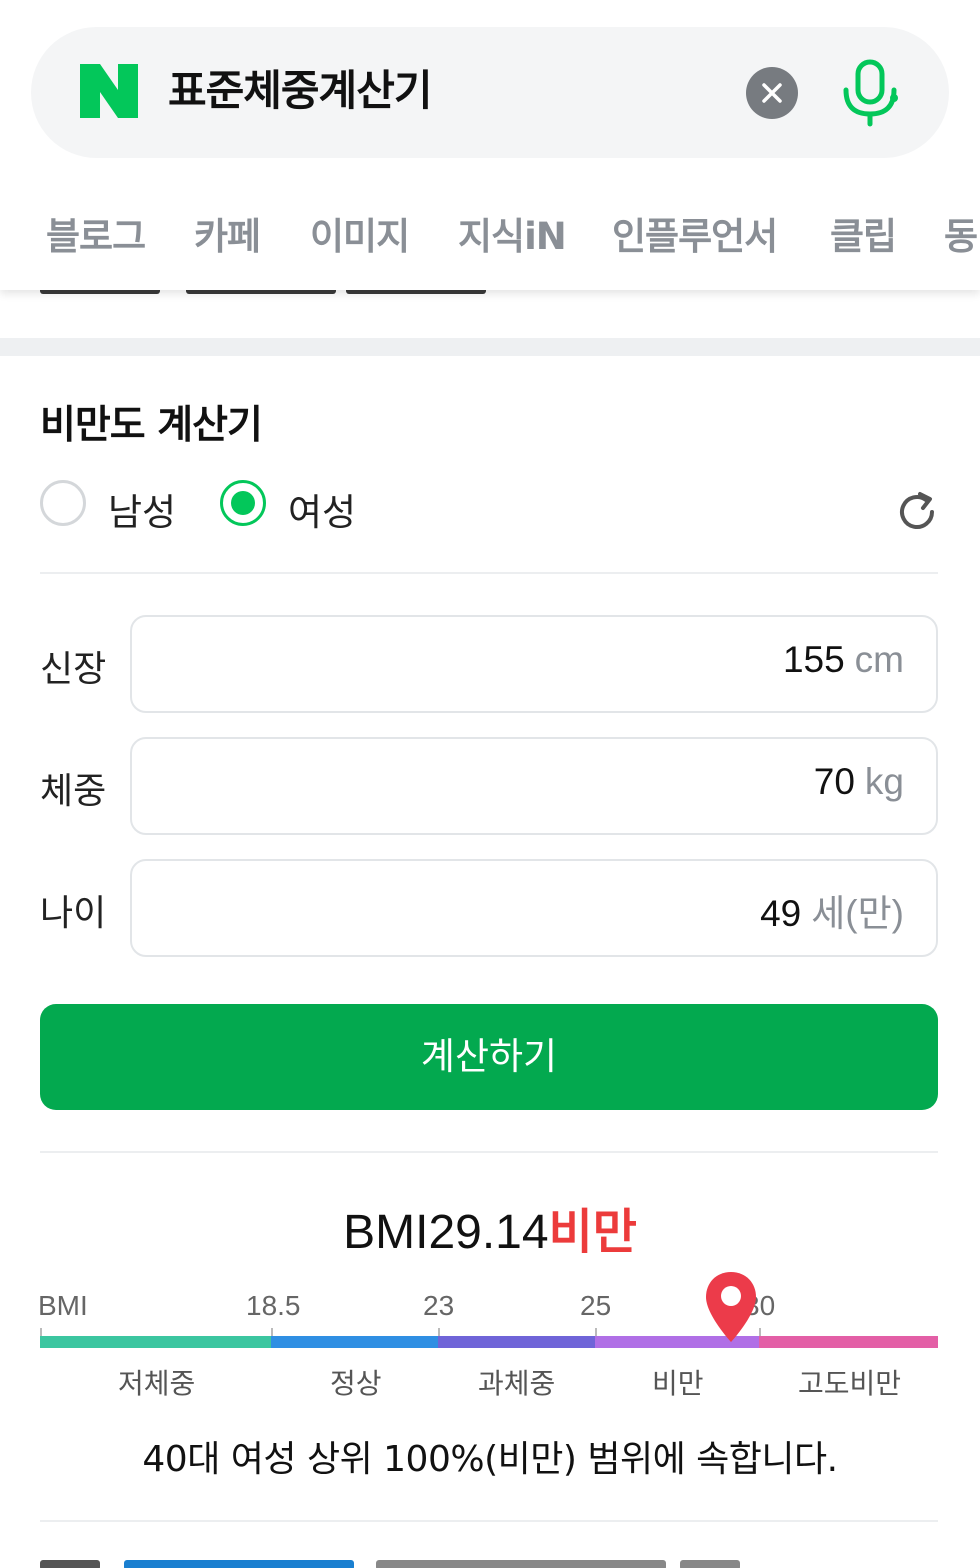  What do you see at coordinates (596, 1305) in the screenshot?
I see `scale-tick-label: 25` at bounding box center [596, 1305].